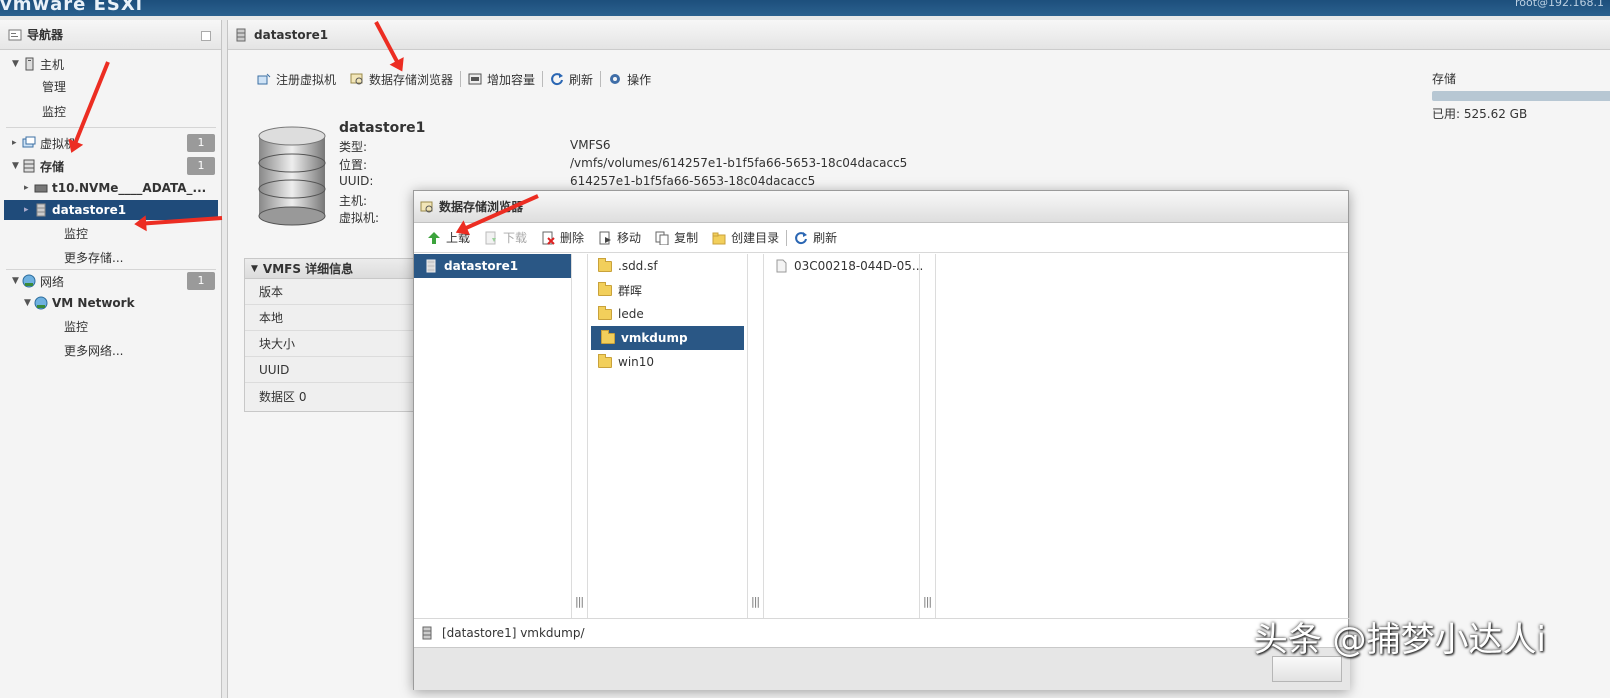 The width and height of the screenshot is (1610, 698). I want to click on nav-vm-network-label: VM Network, so click(93, 303).